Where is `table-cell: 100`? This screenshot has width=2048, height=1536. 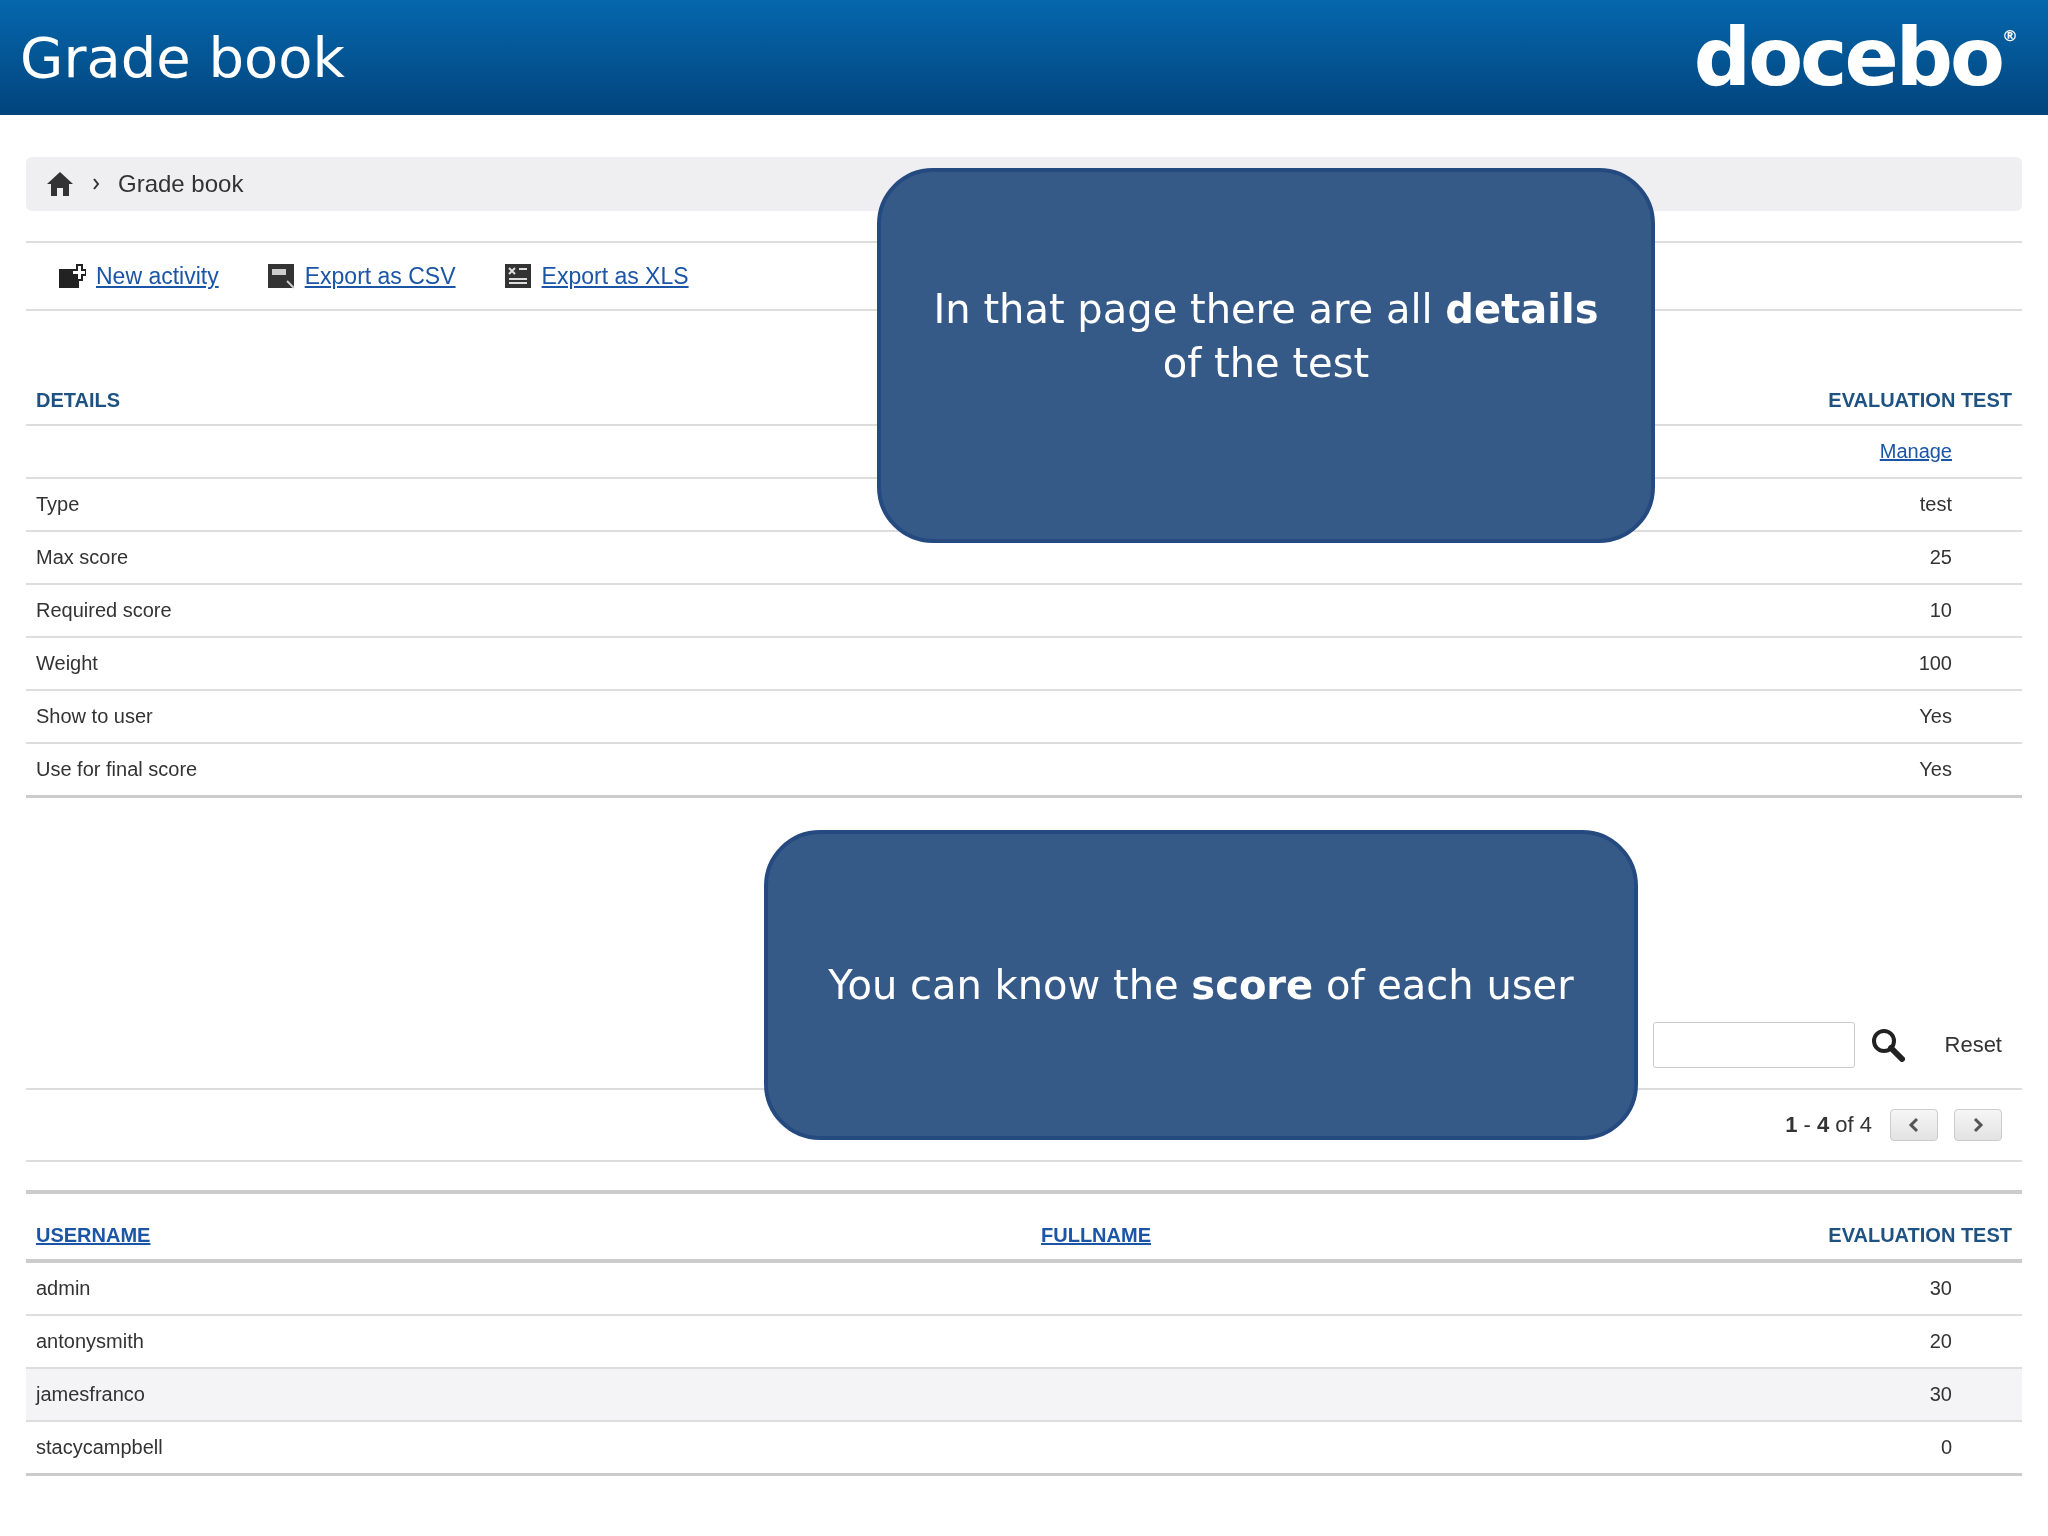 table-cell: 100 is located at coordinates (1493, 663).